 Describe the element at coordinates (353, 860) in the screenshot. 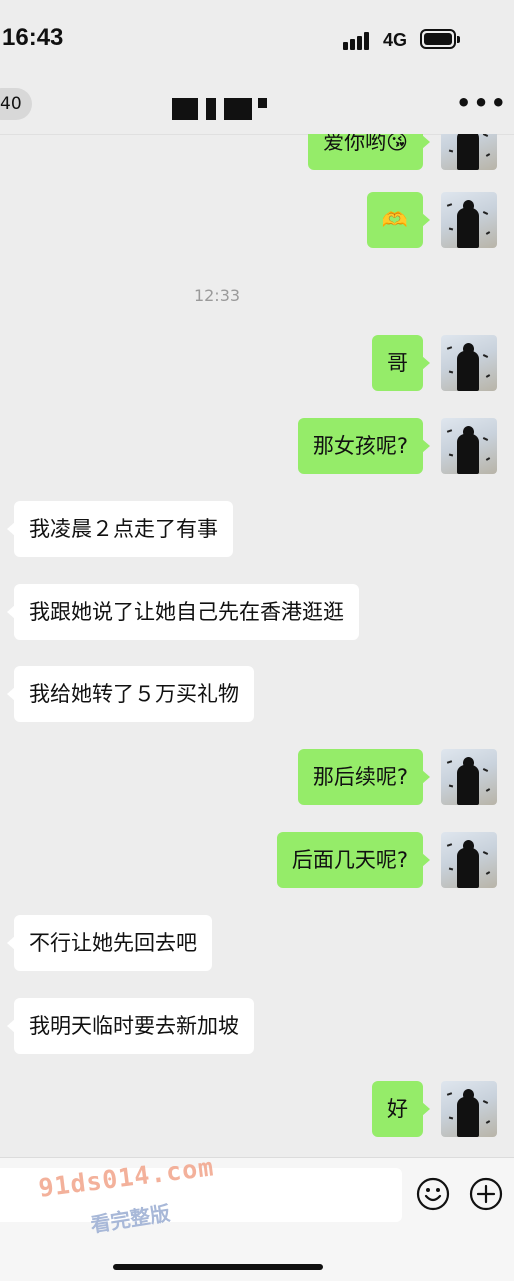

I see `message-bubble-outgoing: 后面几天呢?` at that location.